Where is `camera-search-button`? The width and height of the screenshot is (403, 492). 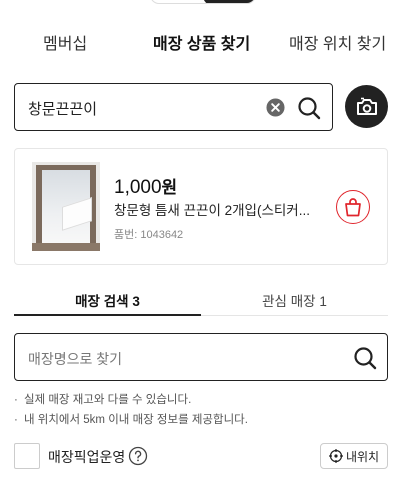
camera-search-button is located at coordinates (366, 106).